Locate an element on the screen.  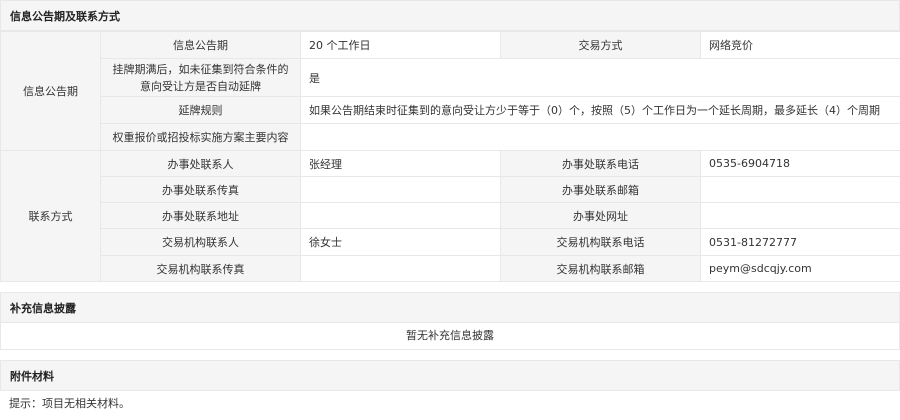
agency-email-value: peym@sdcqjy.com is located at coordinates (800, 268).